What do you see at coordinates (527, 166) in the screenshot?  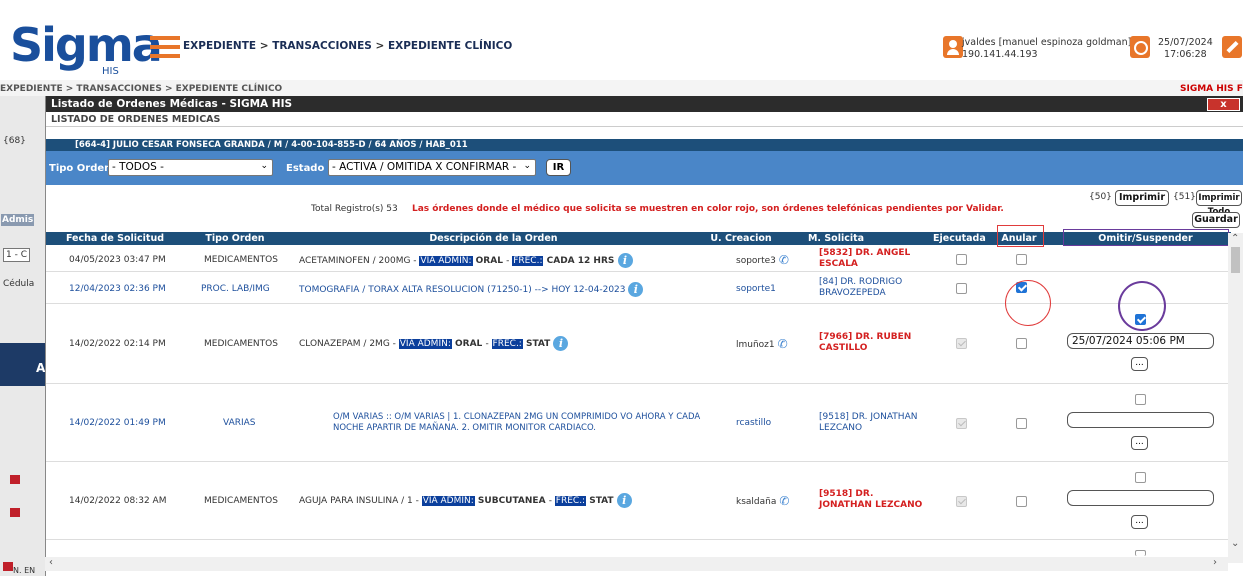 I see `chevron-down-icon: ⌄` at bounding box center [527, 166].